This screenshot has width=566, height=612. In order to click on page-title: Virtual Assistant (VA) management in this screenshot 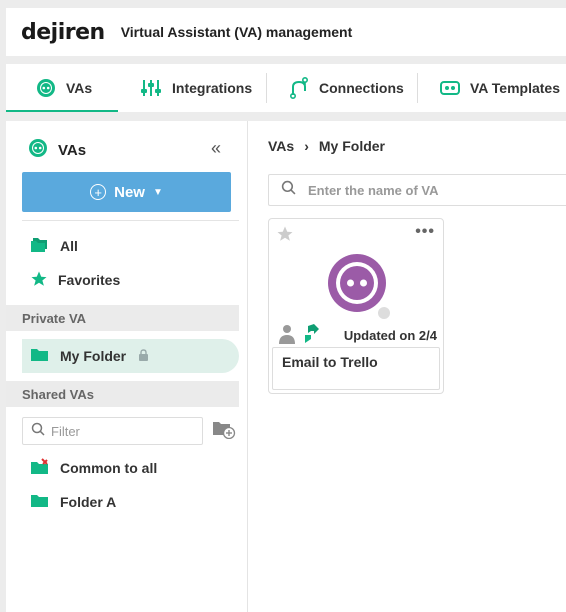, I will do `click(236, 32)`.